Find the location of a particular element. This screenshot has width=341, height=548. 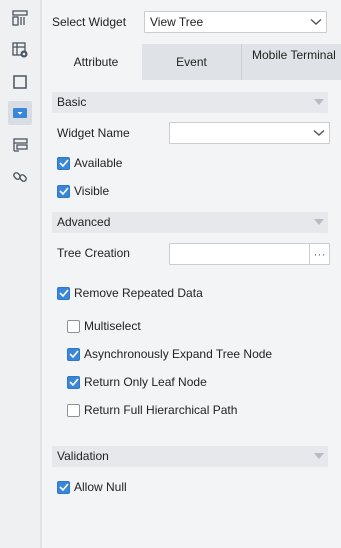

basic-section-header: Basic is located at coordinates (190, 102).